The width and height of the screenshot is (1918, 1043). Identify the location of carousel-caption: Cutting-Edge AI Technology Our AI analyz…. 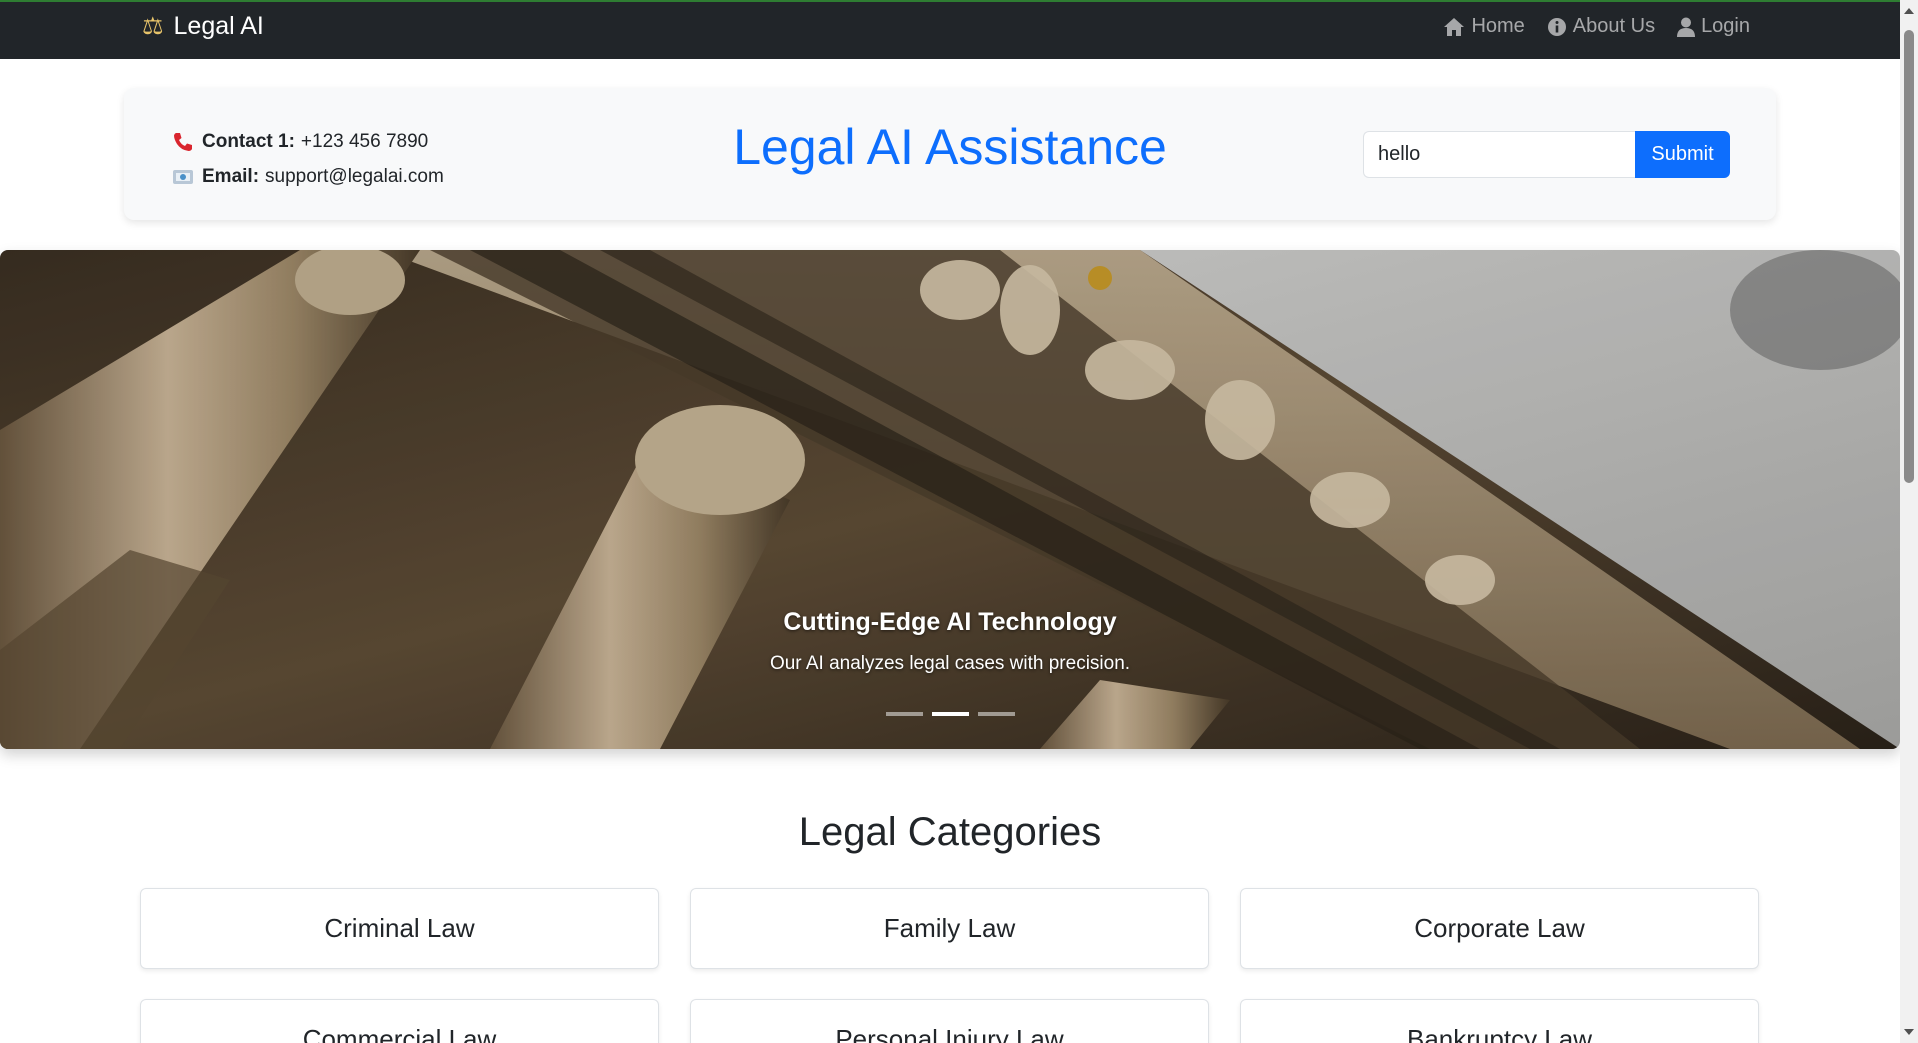
(950, 641).